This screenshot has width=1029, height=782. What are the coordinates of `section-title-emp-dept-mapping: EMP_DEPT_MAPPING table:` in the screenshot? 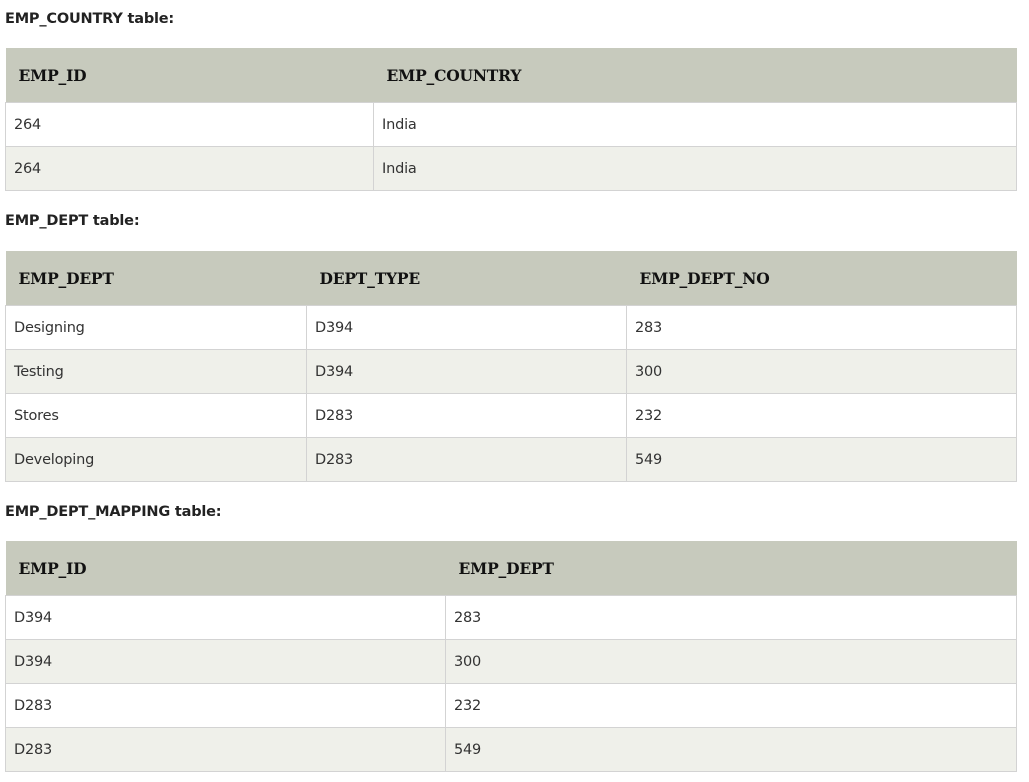 It's located at (113, 512).